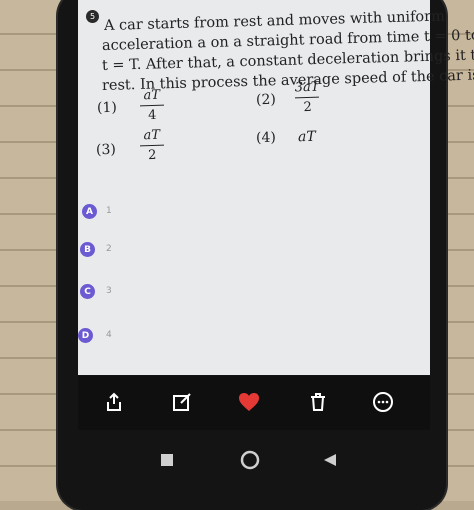 Image resolution: width=474 pixels, height=510 pixels. Describe the element at coordinates (383, 402) in the screenshot. I see `more-icon` at that location.